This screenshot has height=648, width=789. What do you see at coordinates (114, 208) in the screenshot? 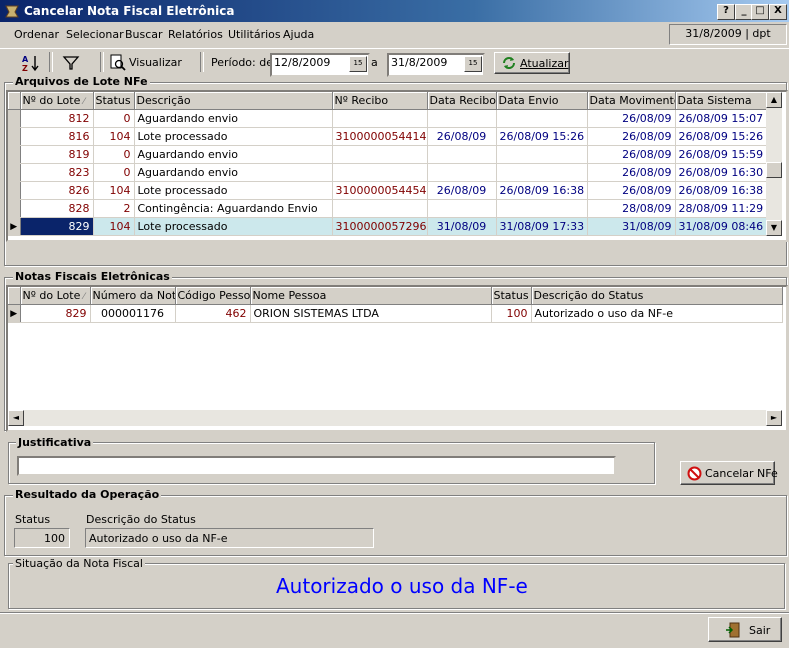
I see `cell-status: 2` at bounding box center [114, 208].